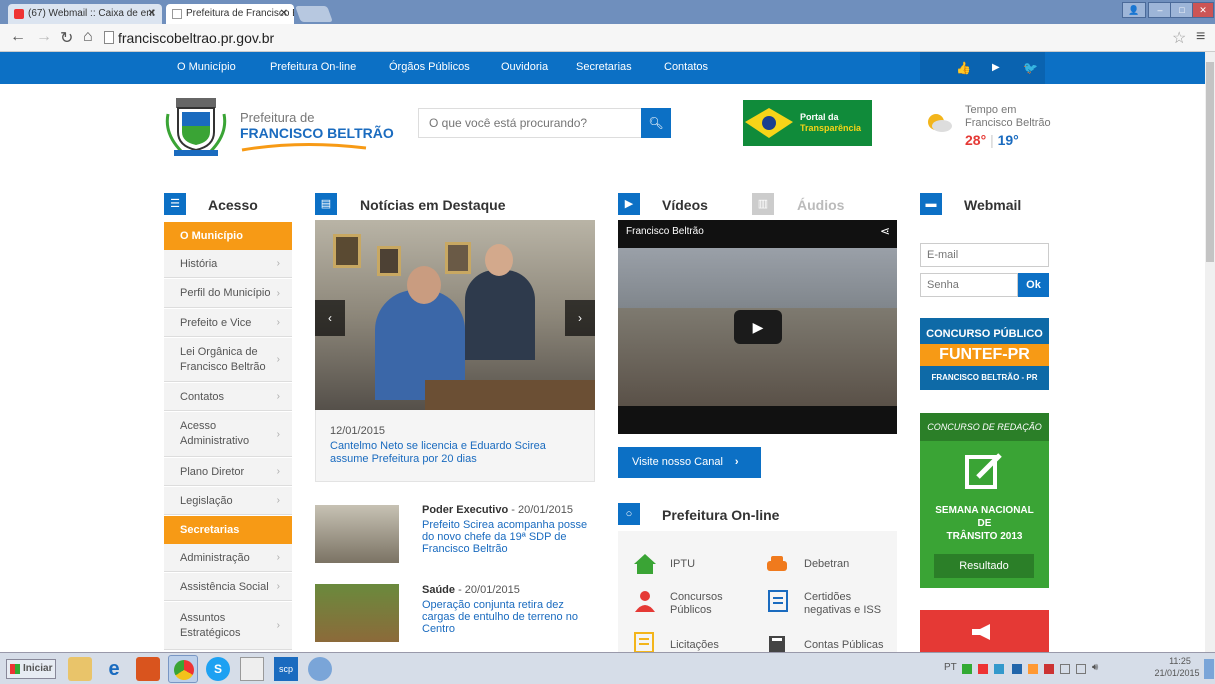  I want to click on search-button: 🔍︎, so click(656, 123).